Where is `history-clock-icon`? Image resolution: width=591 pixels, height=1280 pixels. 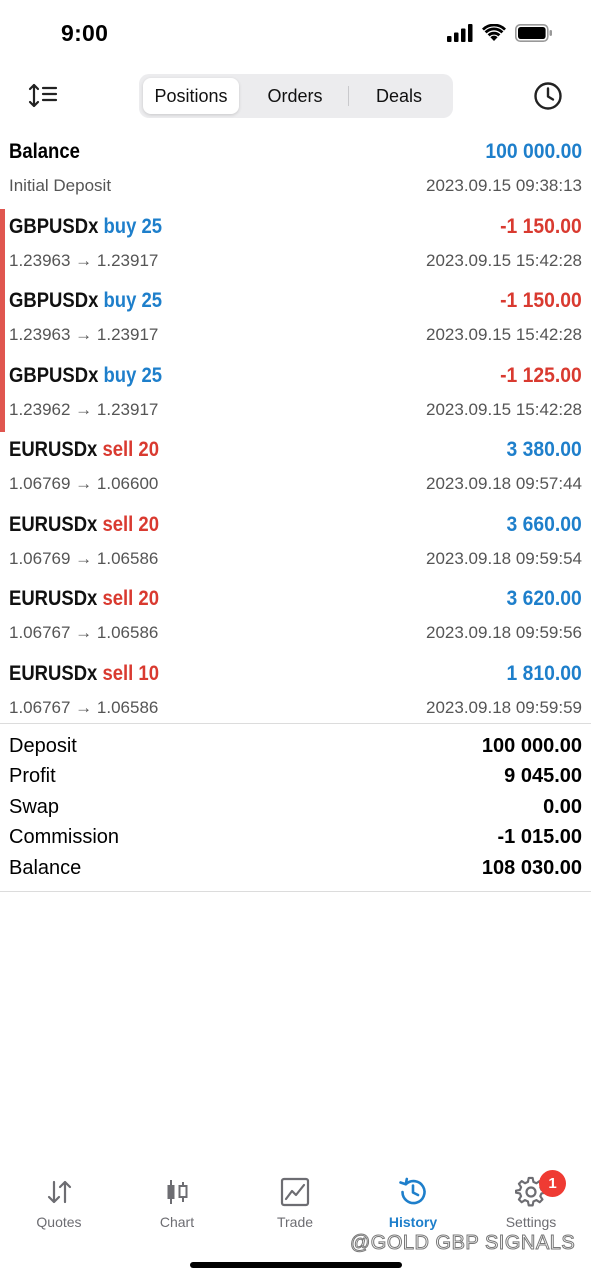
history-clock-icon is located at coordinates (412, 1191).